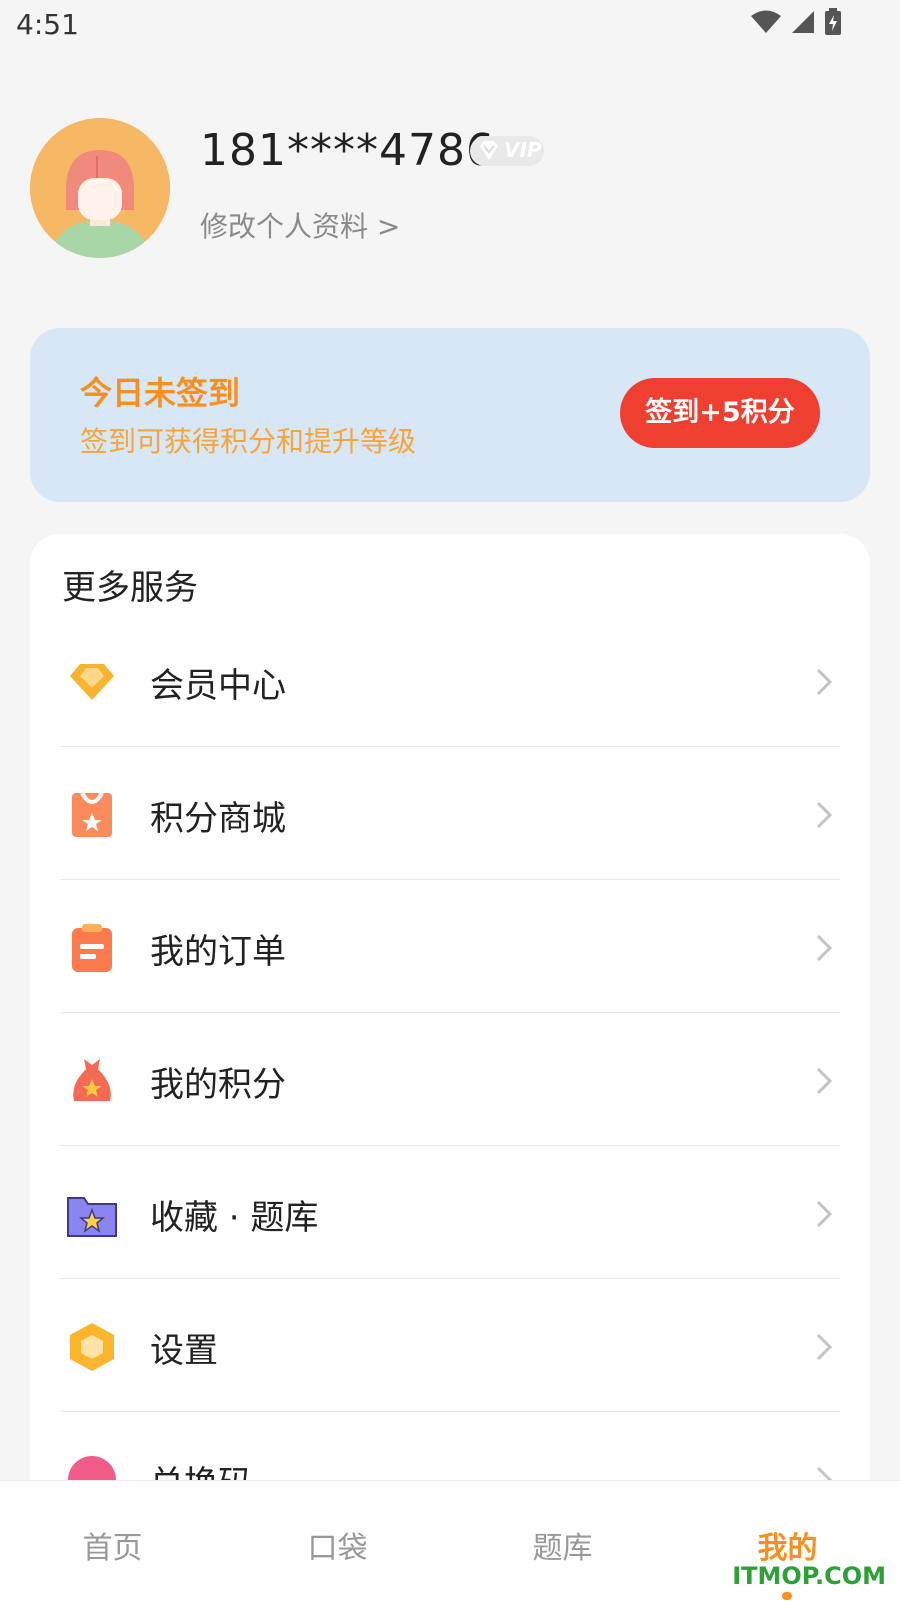 The width and height of the screenshot is (900, 1601). Describe the element at coordinates (450, 1212) in the screenshot. I see `service-item-favorites-bank: 收藏 · 题库` at that location.